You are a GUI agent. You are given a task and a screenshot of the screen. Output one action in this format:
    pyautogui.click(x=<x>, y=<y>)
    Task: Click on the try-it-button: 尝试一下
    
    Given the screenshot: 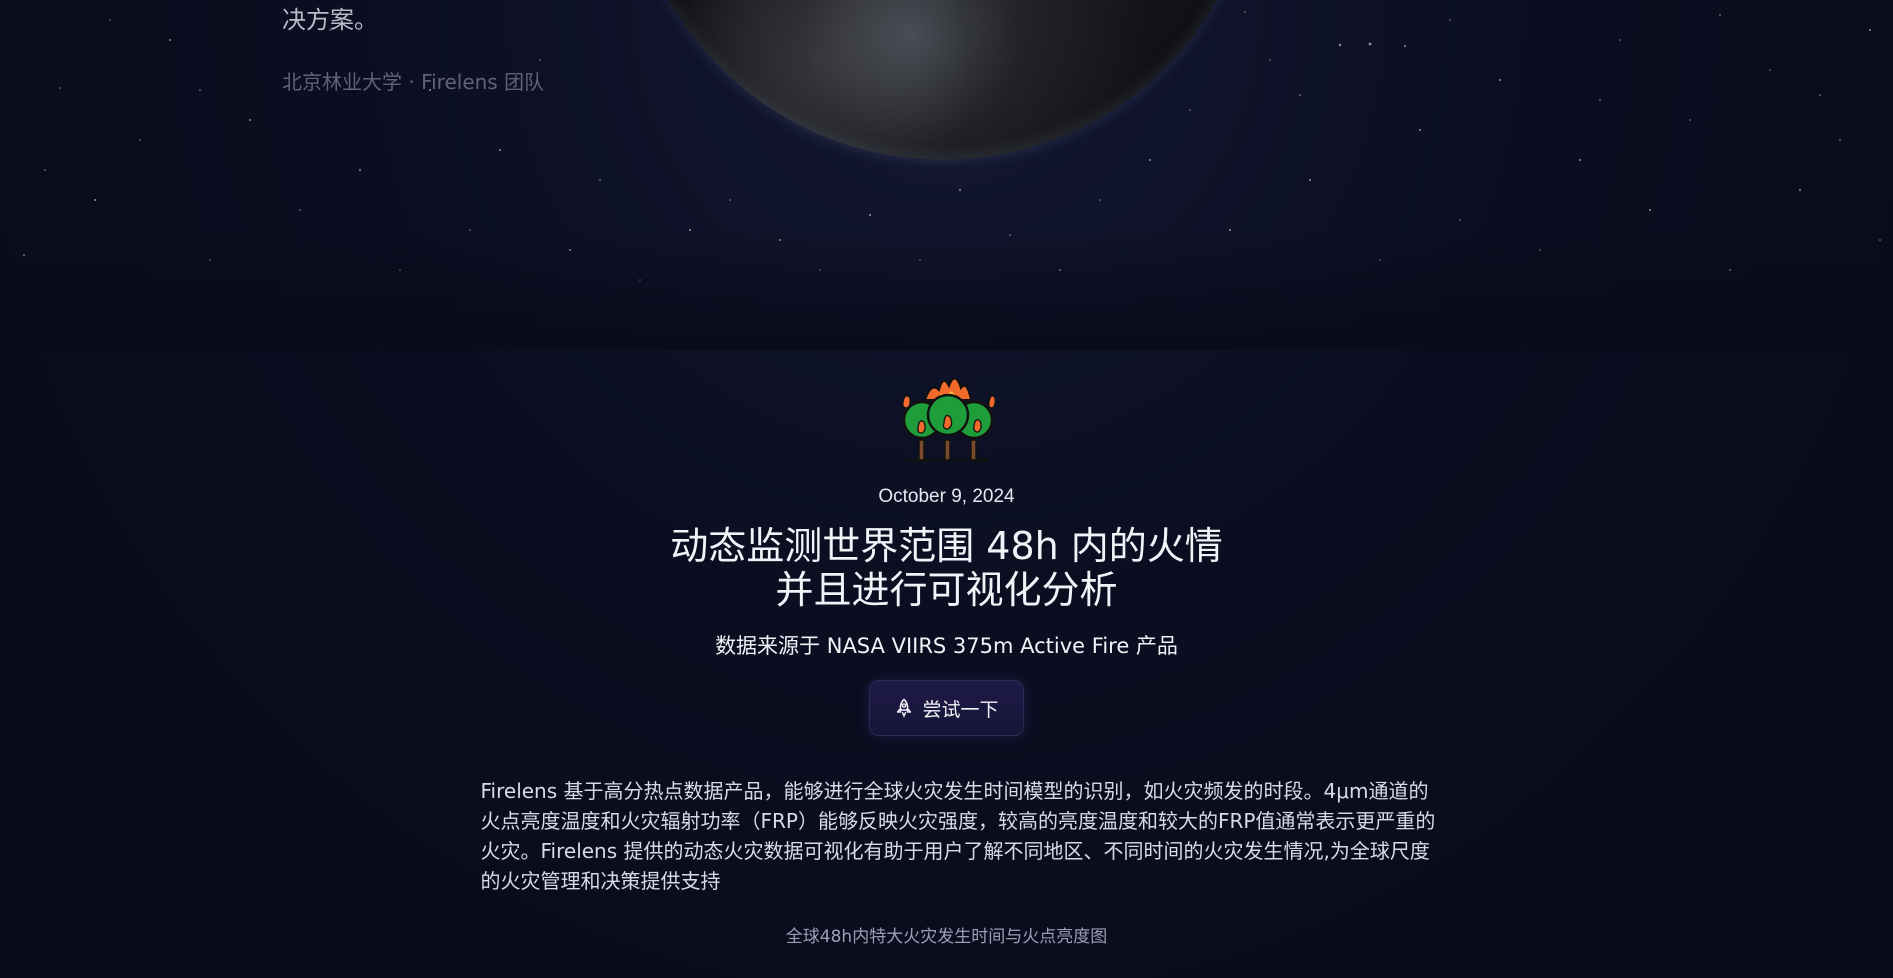 What is the action you would take?
    pyautogui.click(x=946, y=708)
    